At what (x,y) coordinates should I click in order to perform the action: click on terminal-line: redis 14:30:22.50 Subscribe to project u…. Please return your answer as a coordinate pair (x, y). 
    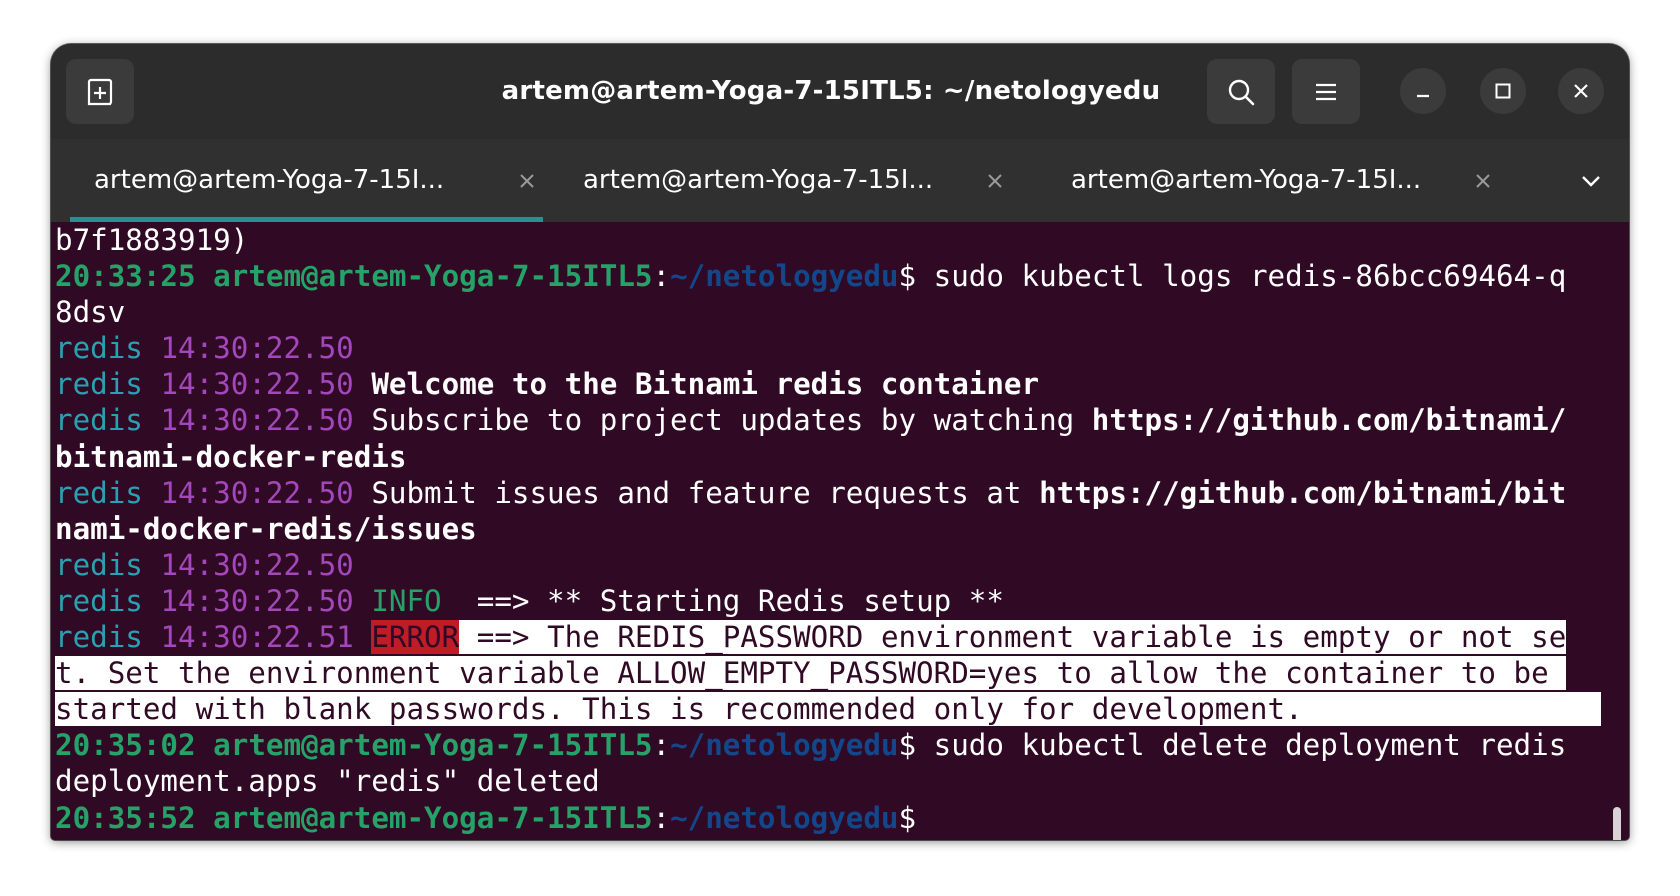
    Looking at the image, I should click on (828, 420).